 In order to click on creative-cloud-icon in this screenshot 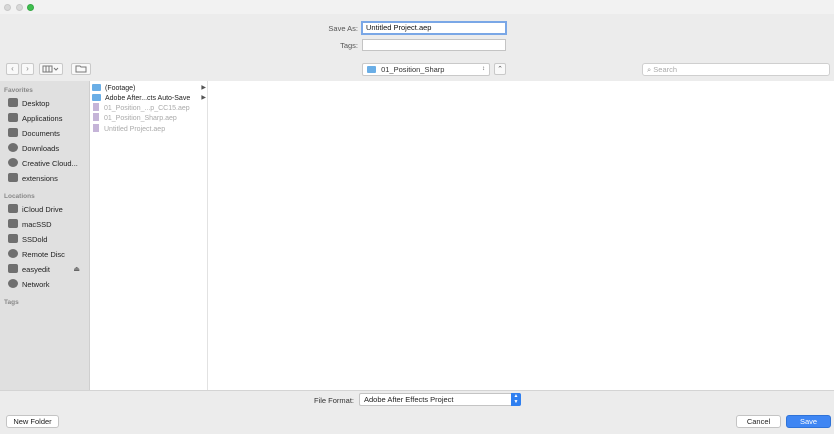, I will do `click(13, 162)`.